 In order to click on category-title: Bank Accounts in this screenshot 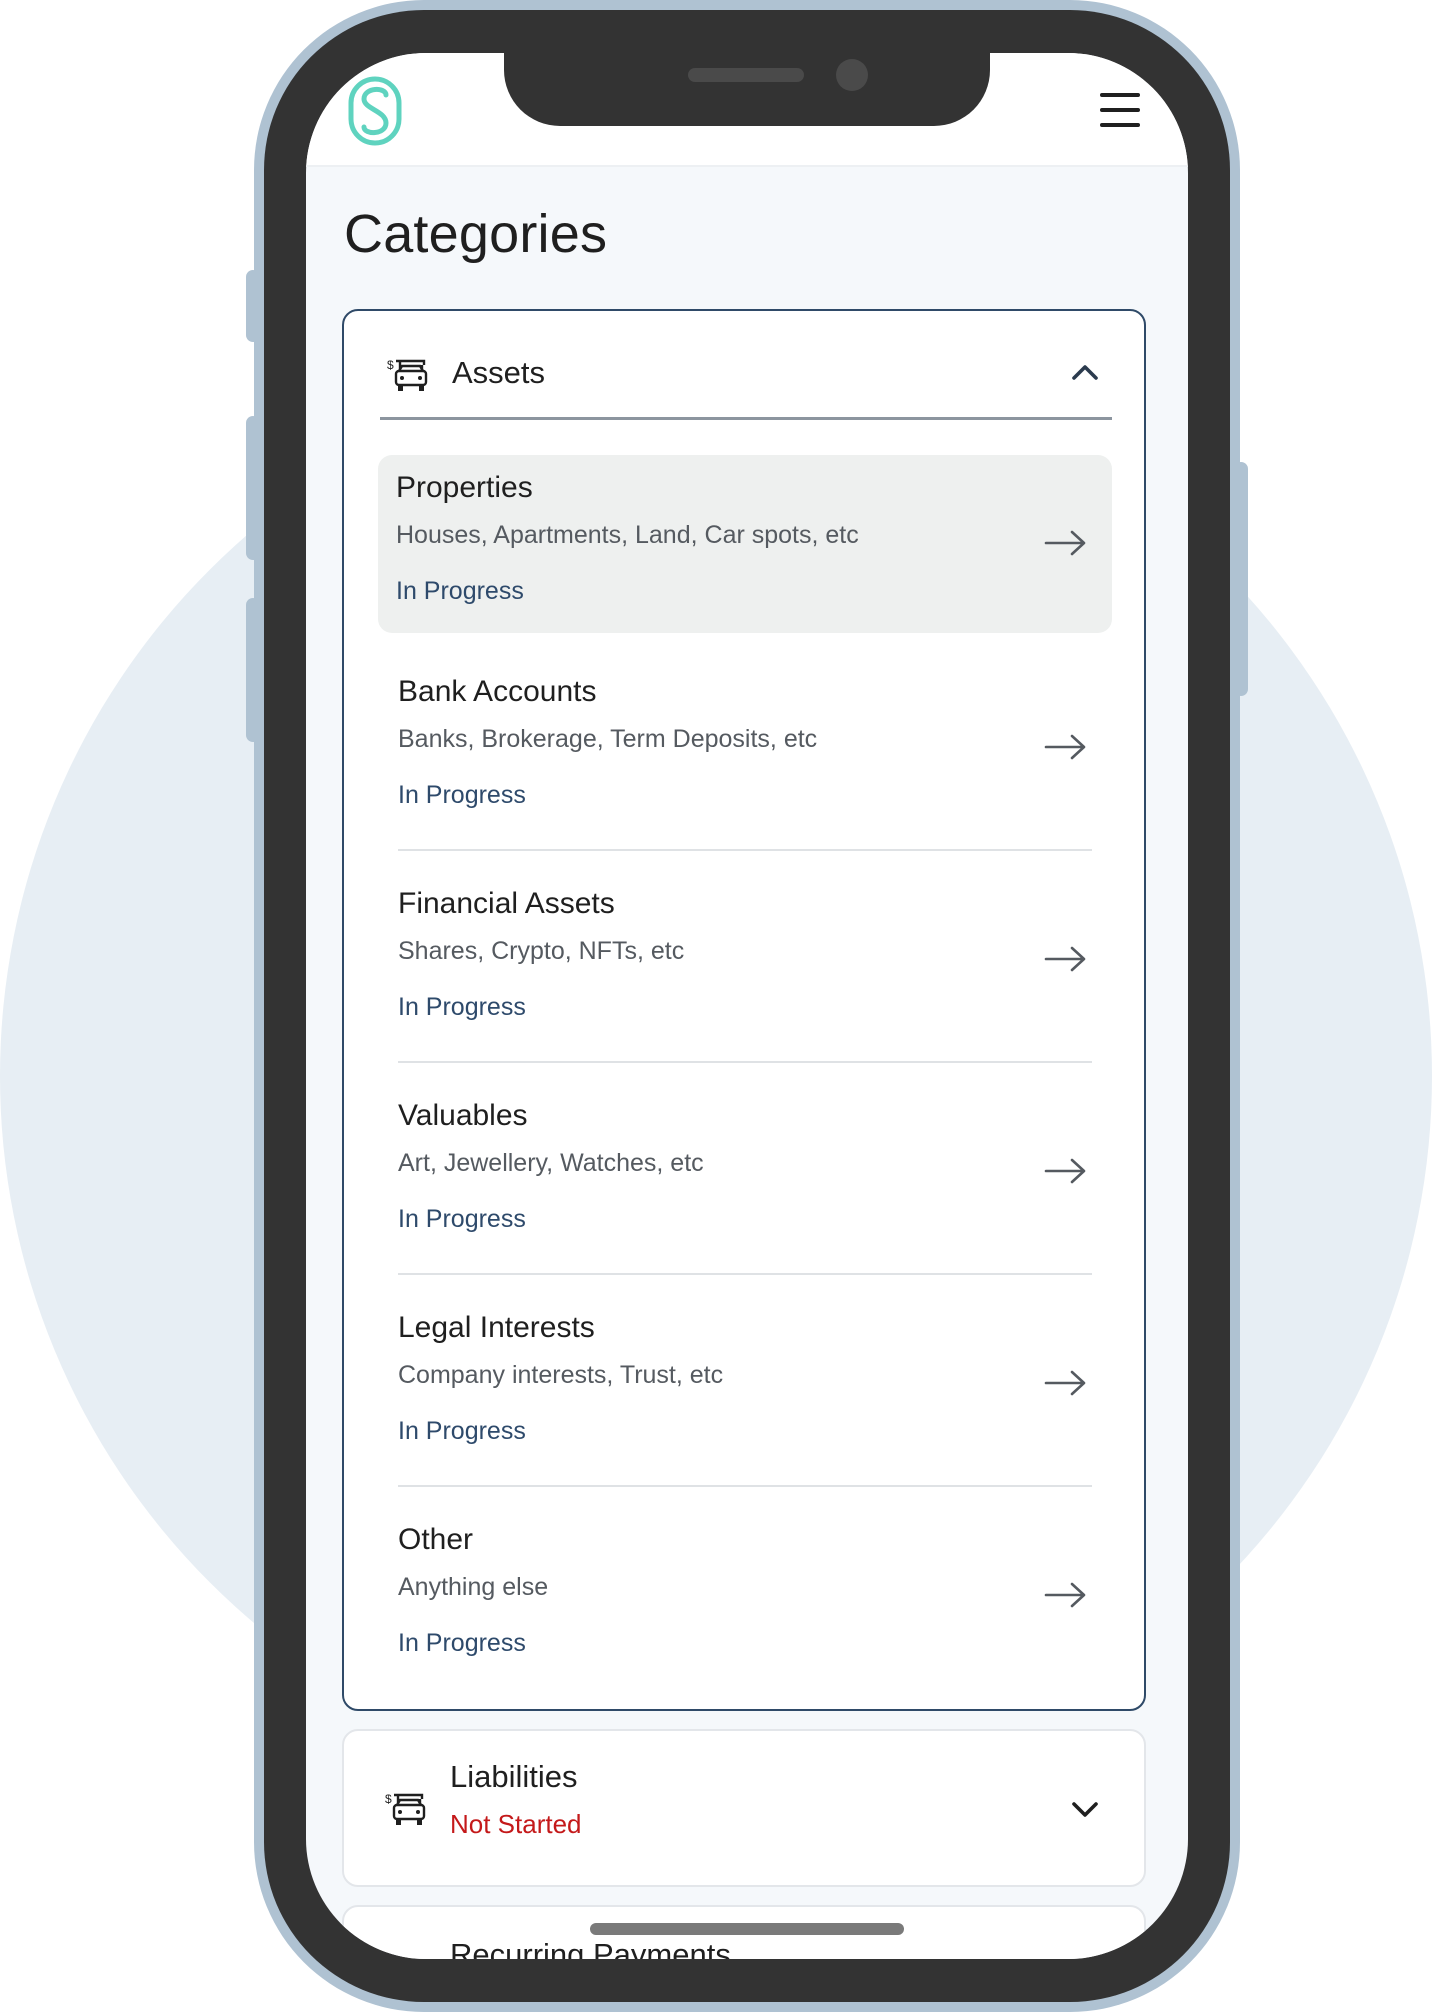, I will do `click(497, 691)`.